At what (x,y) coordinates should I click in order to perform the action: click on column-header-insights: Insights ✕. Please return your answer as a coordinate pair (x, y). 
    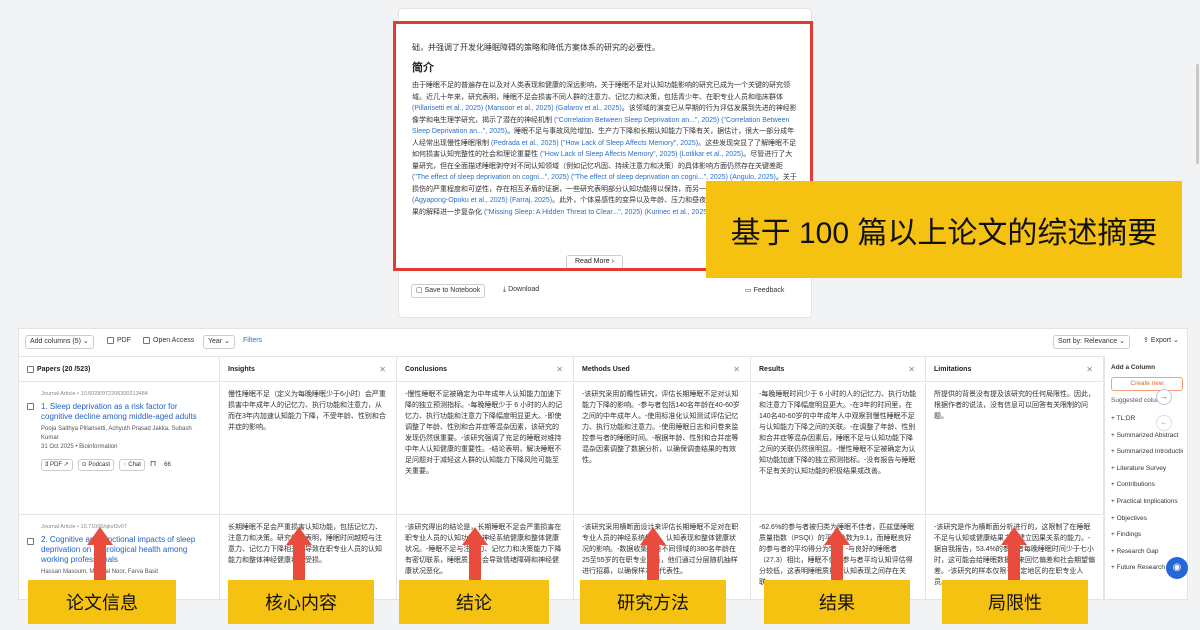
    Looking at the image, I should click on (308, 369).